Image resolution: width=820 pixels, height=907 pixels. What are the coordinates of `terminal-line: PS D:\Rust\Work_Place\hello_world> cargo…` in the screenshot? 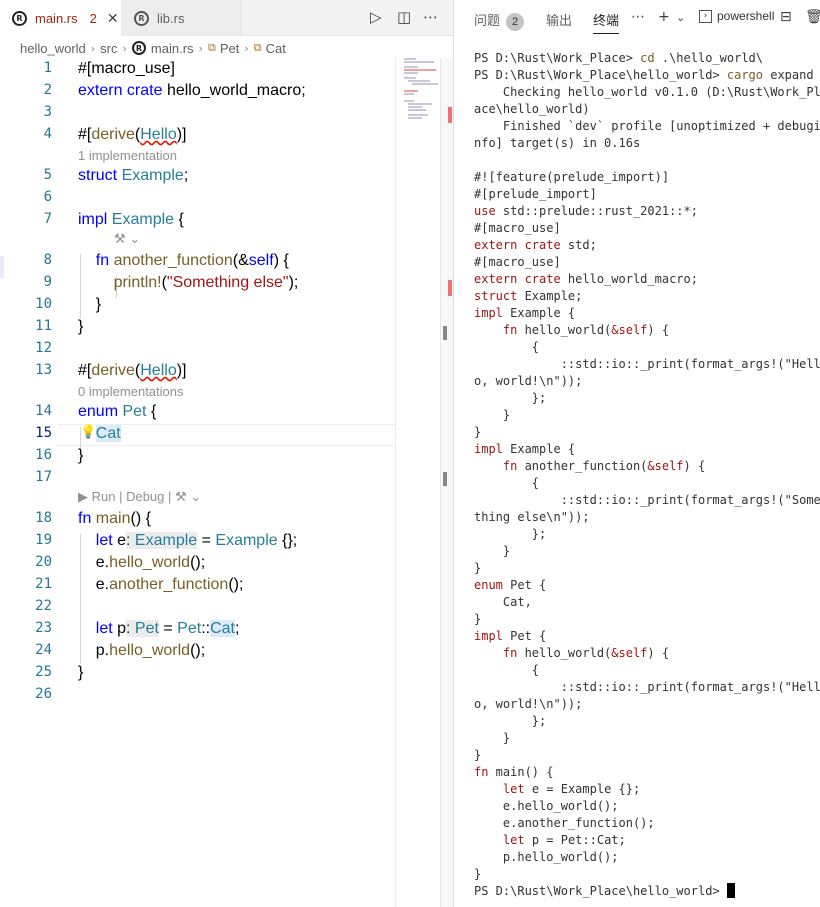 It's located at (644, 75).